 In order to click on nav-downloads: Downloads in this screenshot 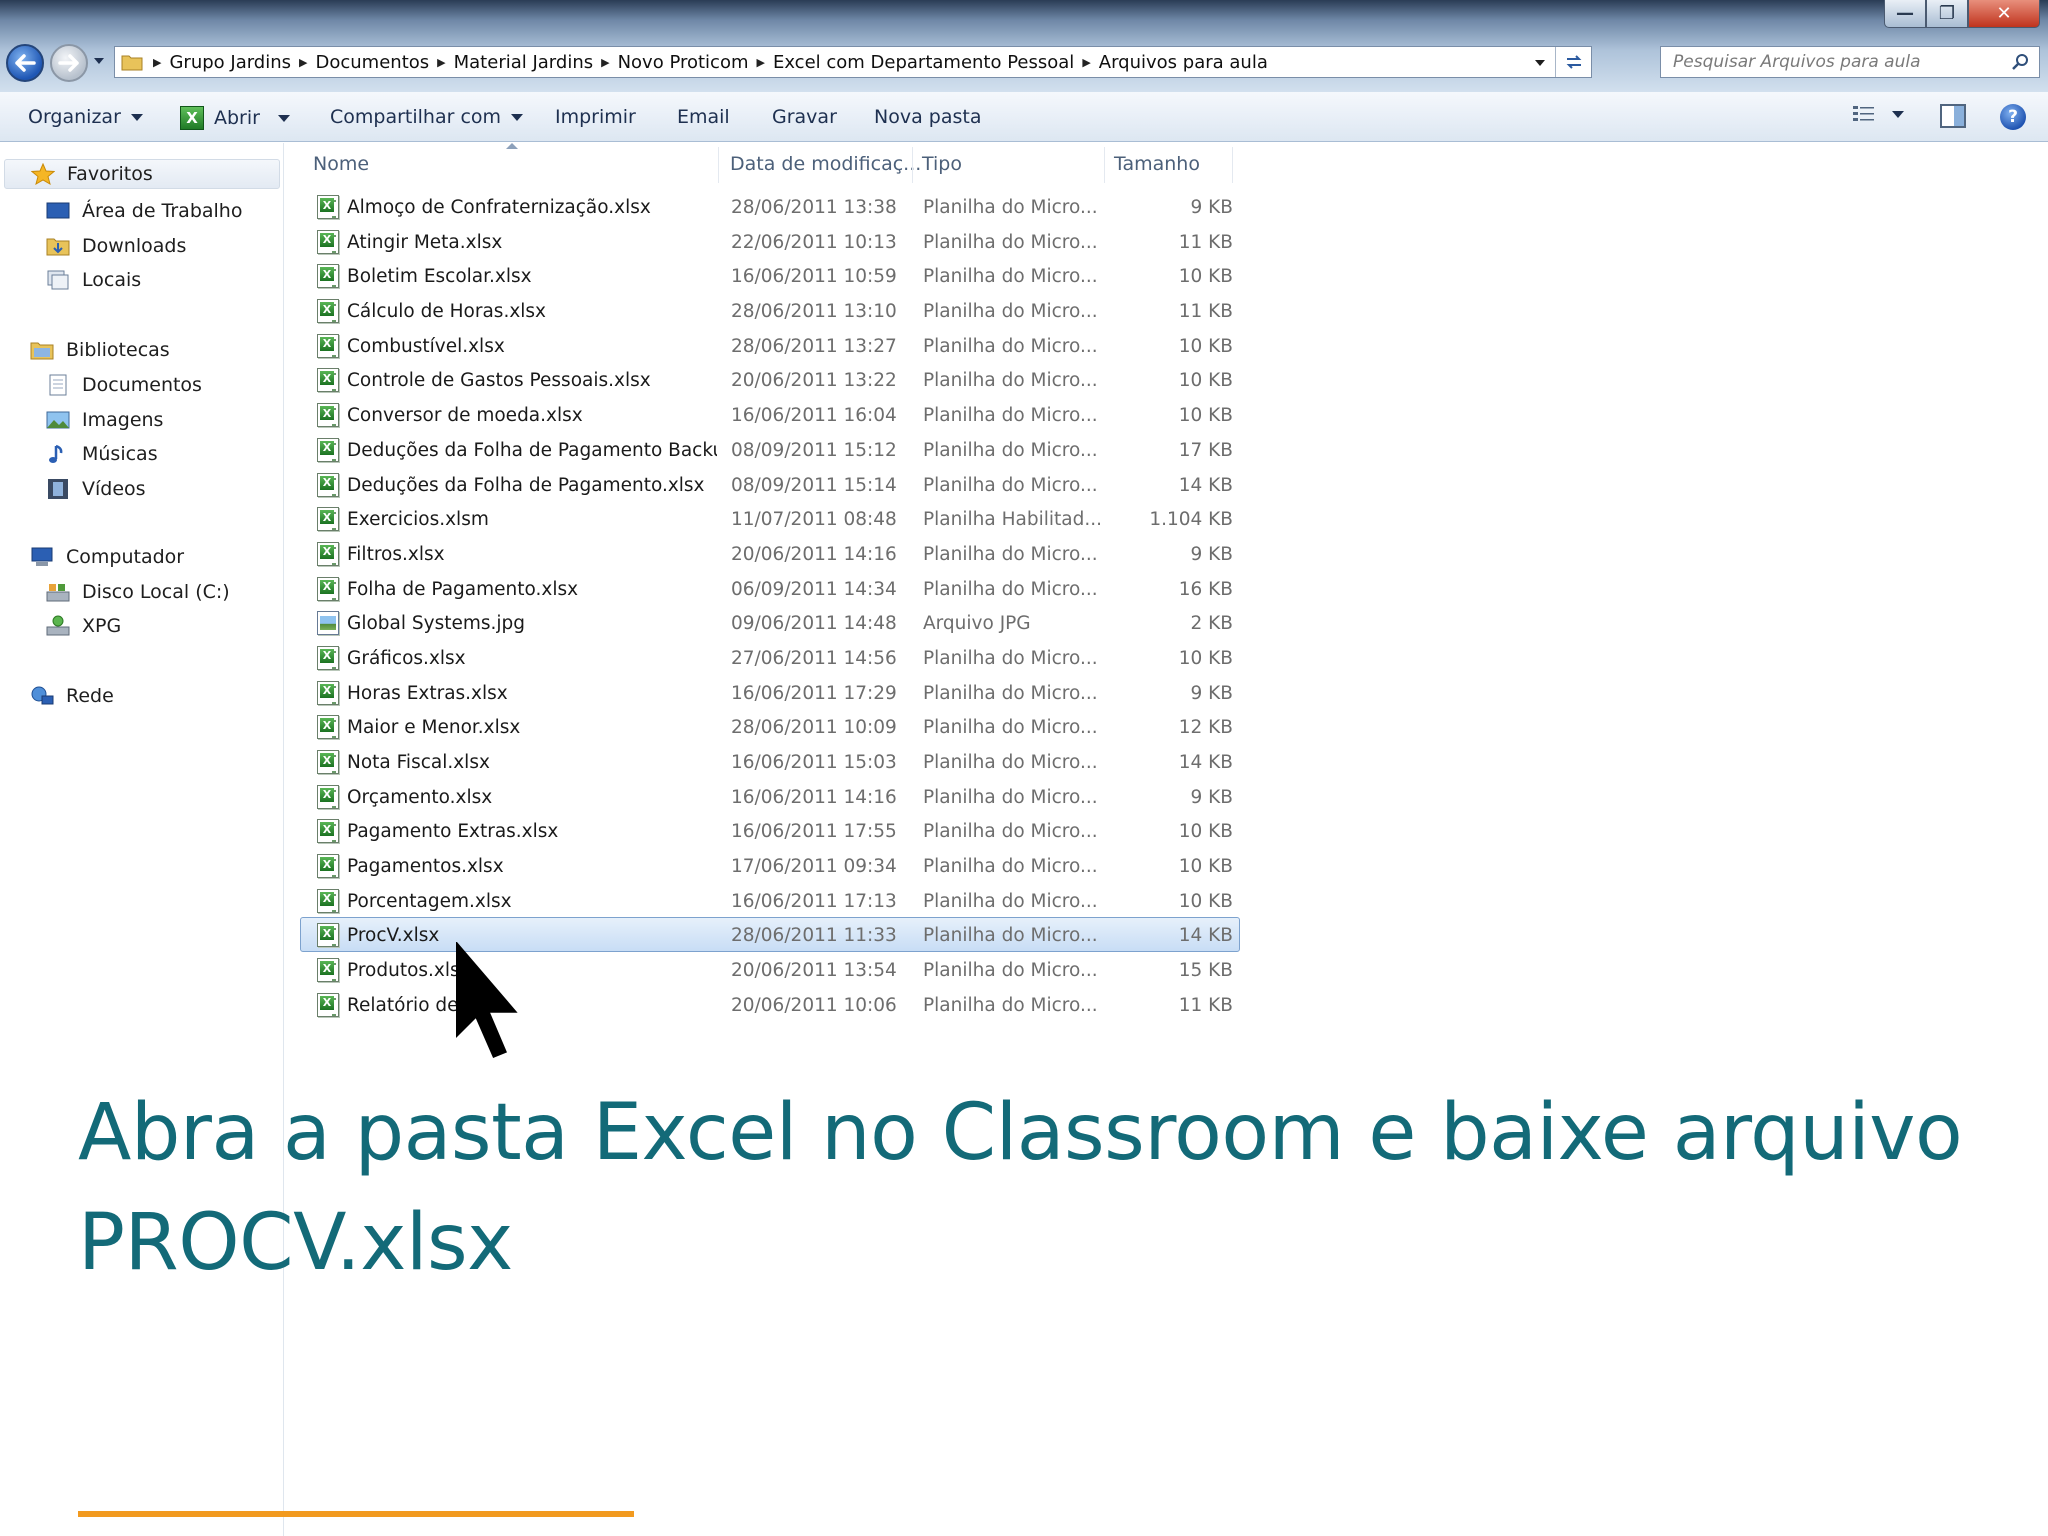, I will do `click(116, 246)`.